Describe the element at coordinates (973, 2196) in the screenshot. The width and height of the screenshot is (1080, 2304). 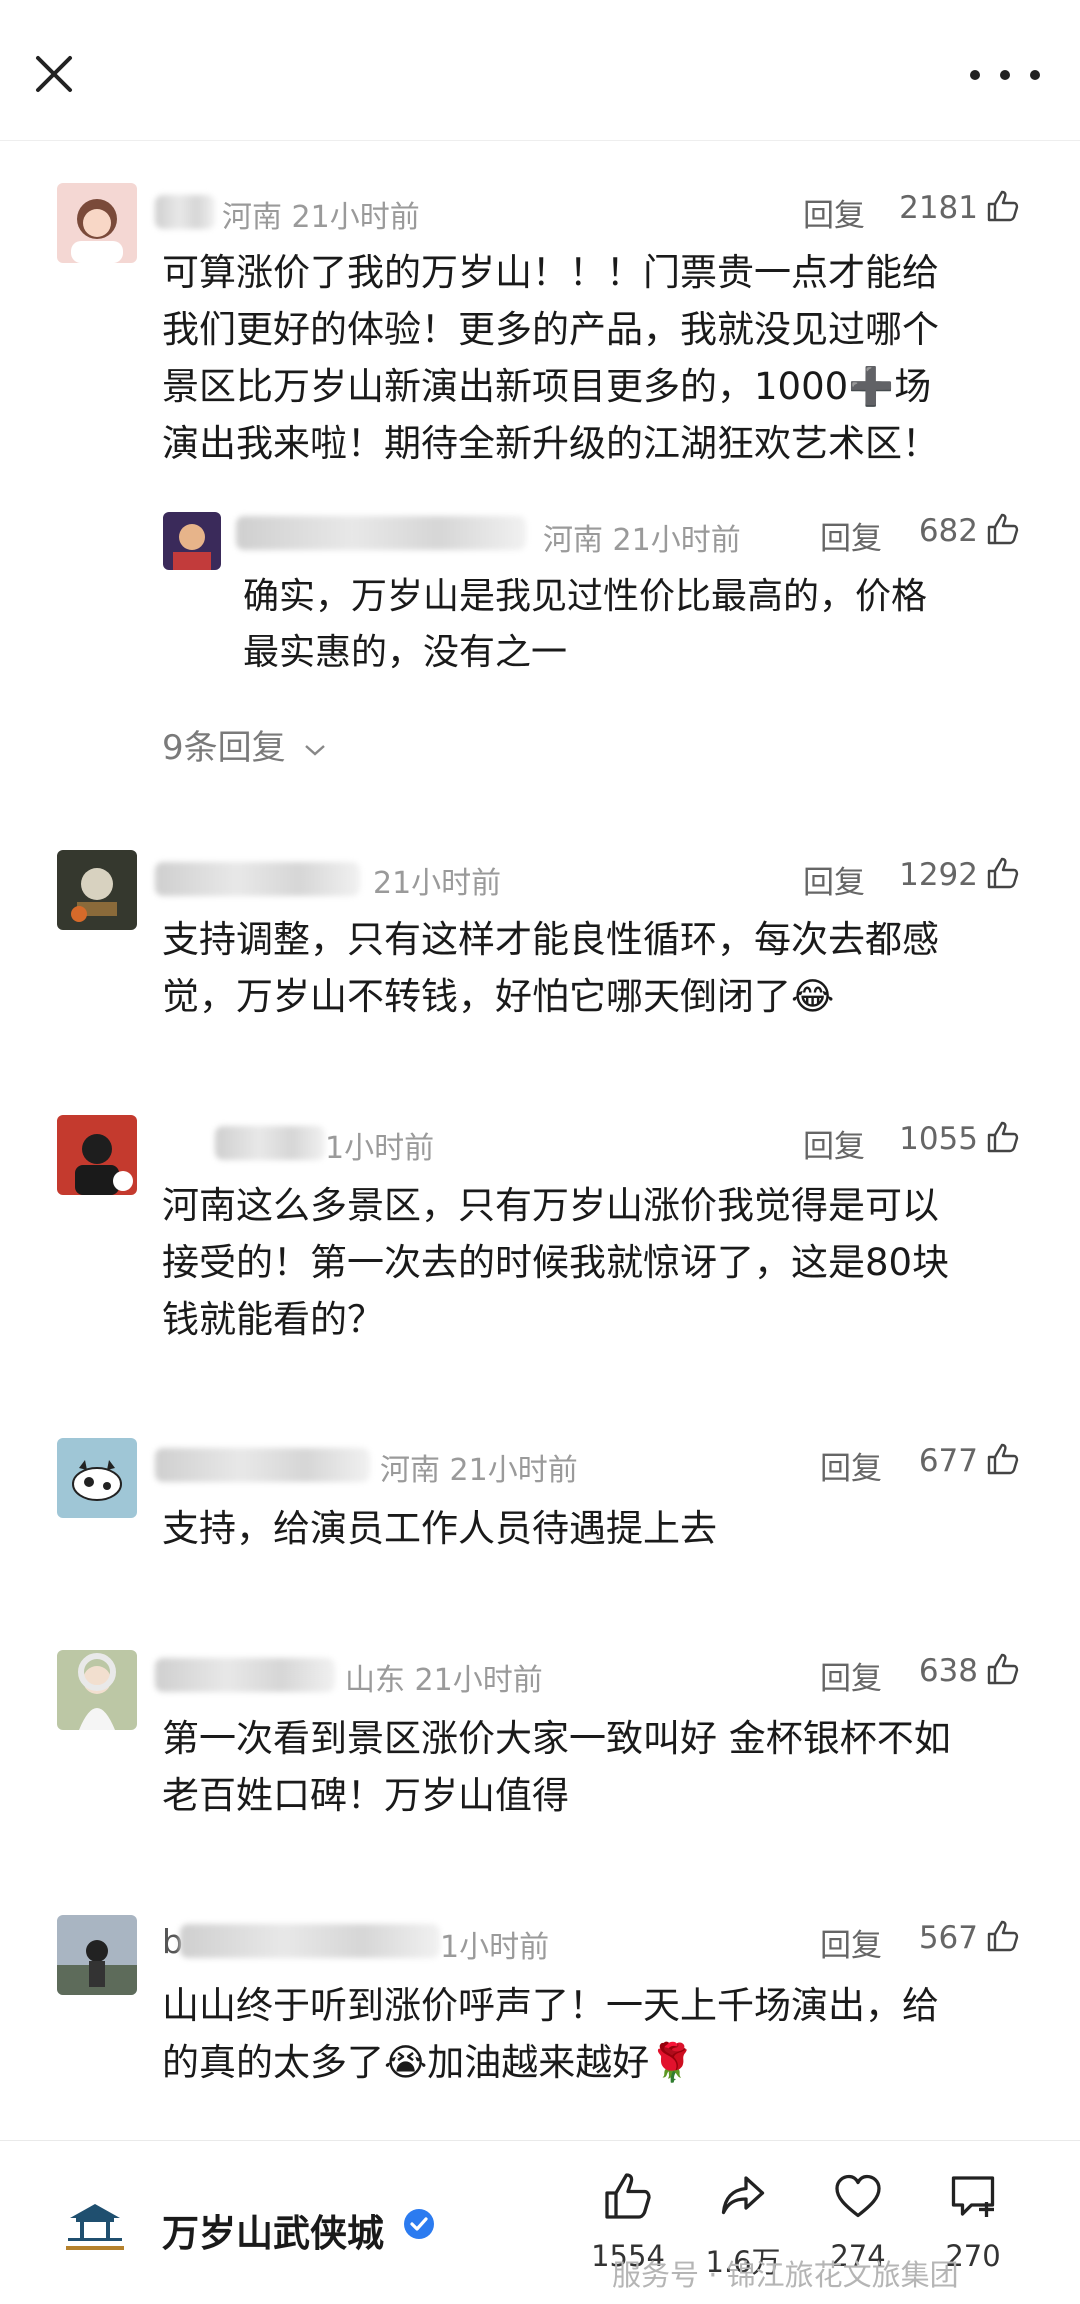
I see `comment-add-icon` at that location.